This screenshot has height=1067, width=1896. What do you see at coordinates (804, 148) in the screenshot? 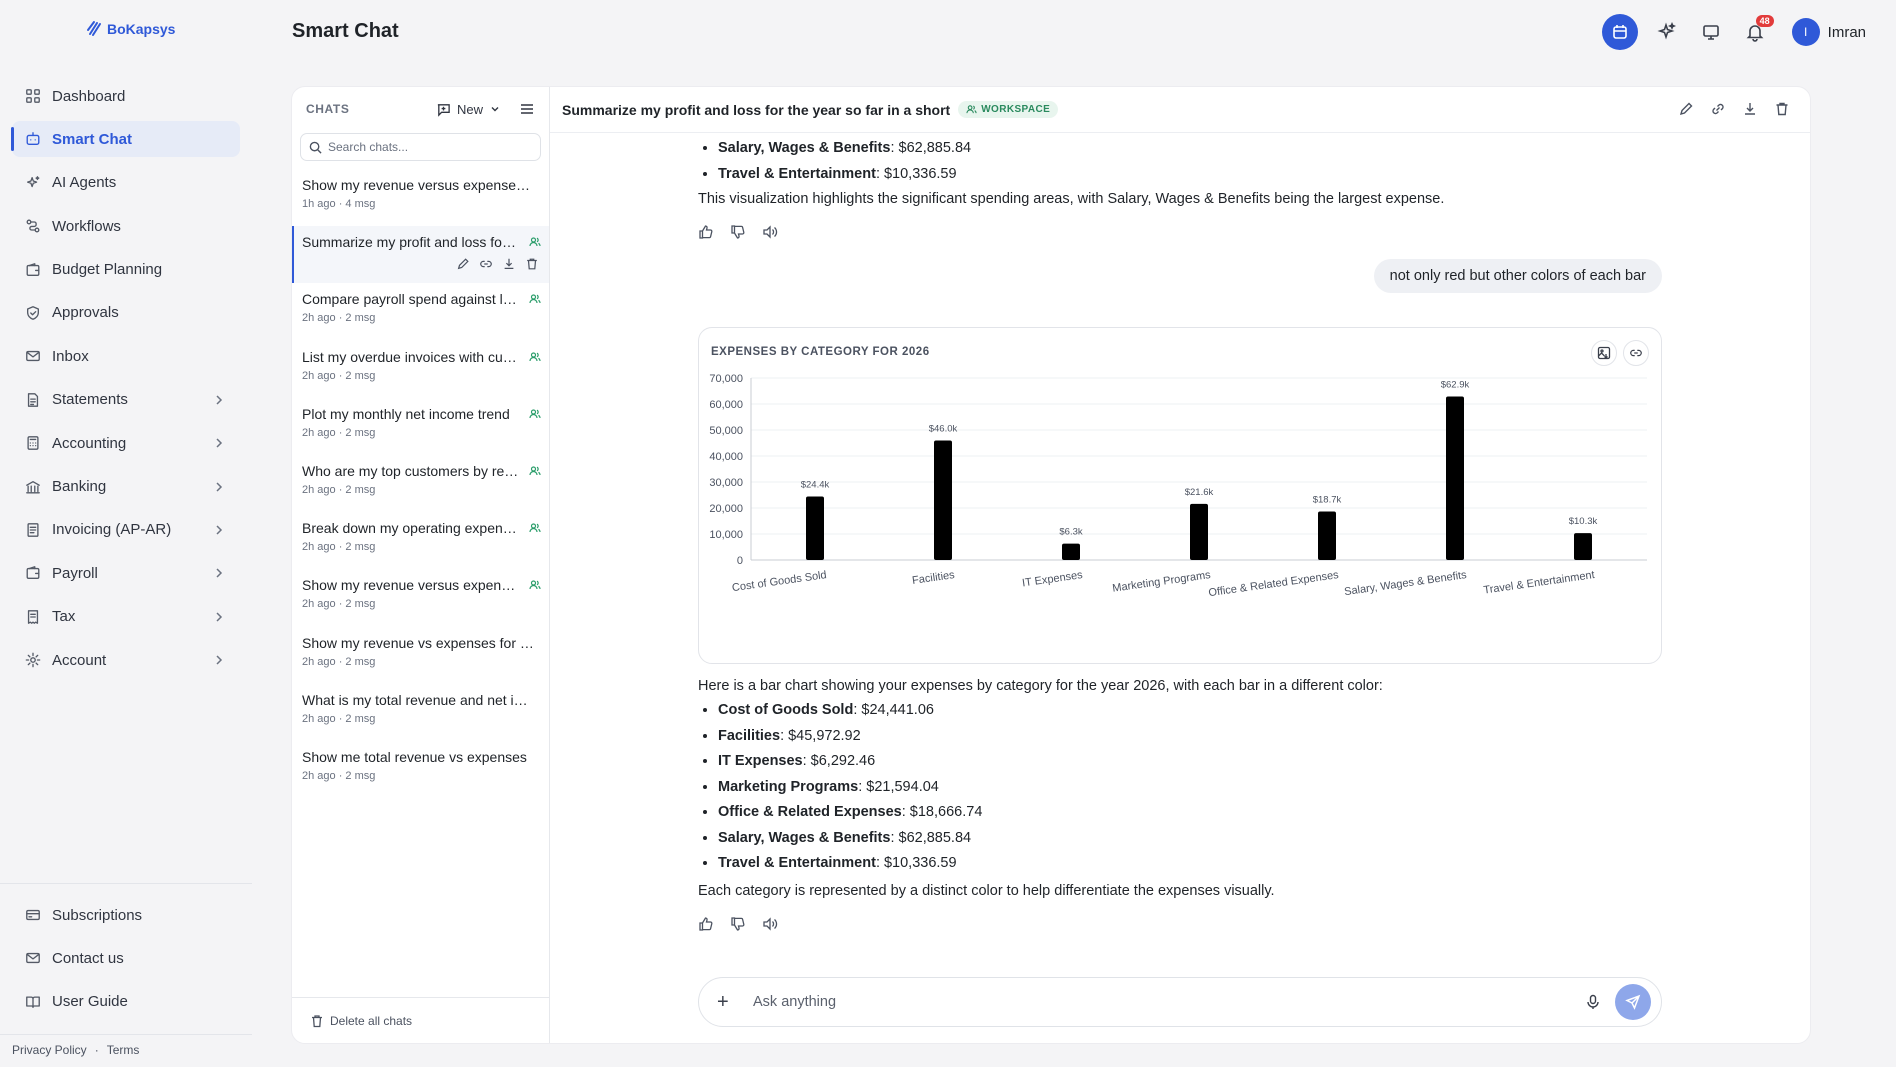
I see `bullet-label: Salary, Wages & Benefits` at bounding box center [804, 148].